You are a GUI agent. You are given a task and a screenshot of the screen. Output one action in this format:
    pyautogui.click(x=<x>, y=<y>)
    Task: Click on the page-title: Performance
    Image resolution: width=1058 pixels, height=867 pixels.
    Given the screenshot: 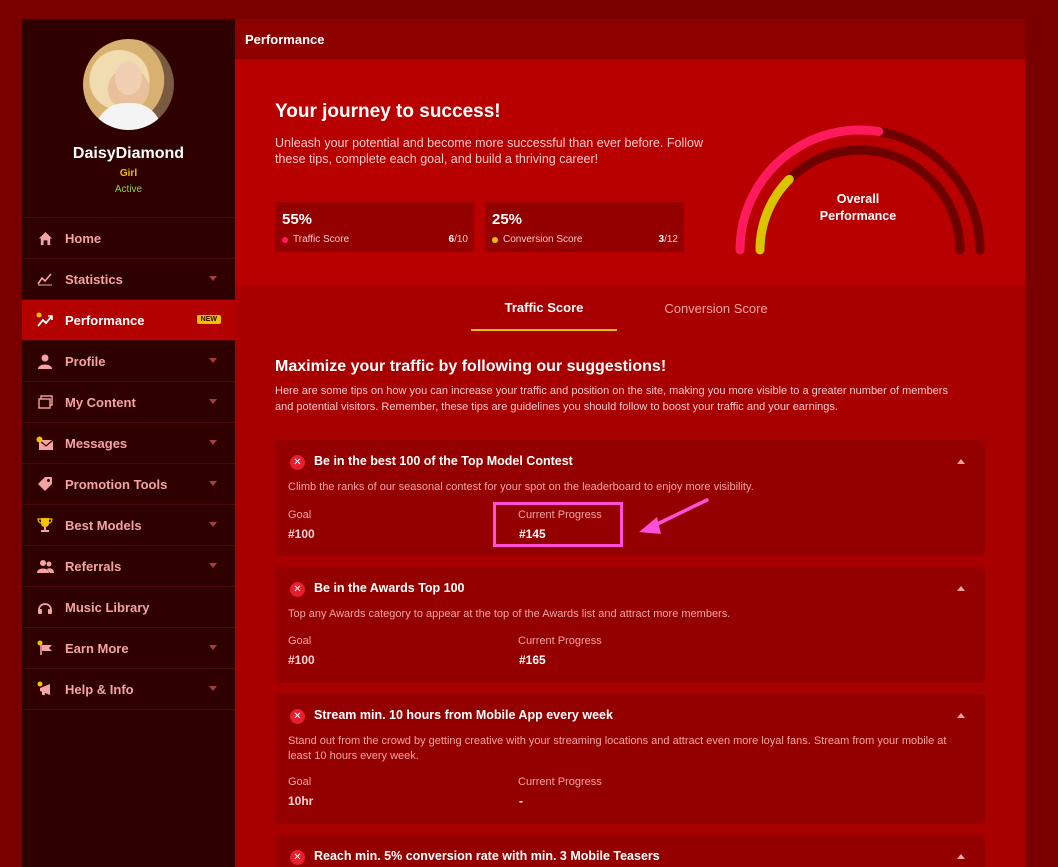 What is the action you would take?
    pyautogui.click(x=285, y=39)
    